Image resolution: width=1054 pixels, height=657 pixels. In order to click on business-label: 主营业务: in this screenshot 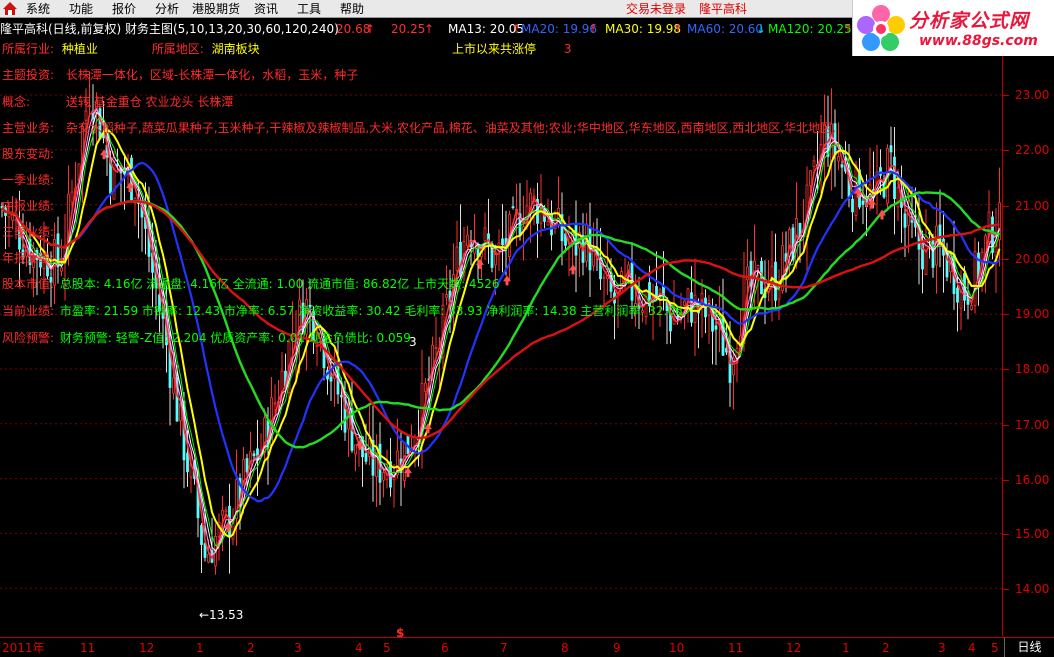, I will do `click(28, 128)`.